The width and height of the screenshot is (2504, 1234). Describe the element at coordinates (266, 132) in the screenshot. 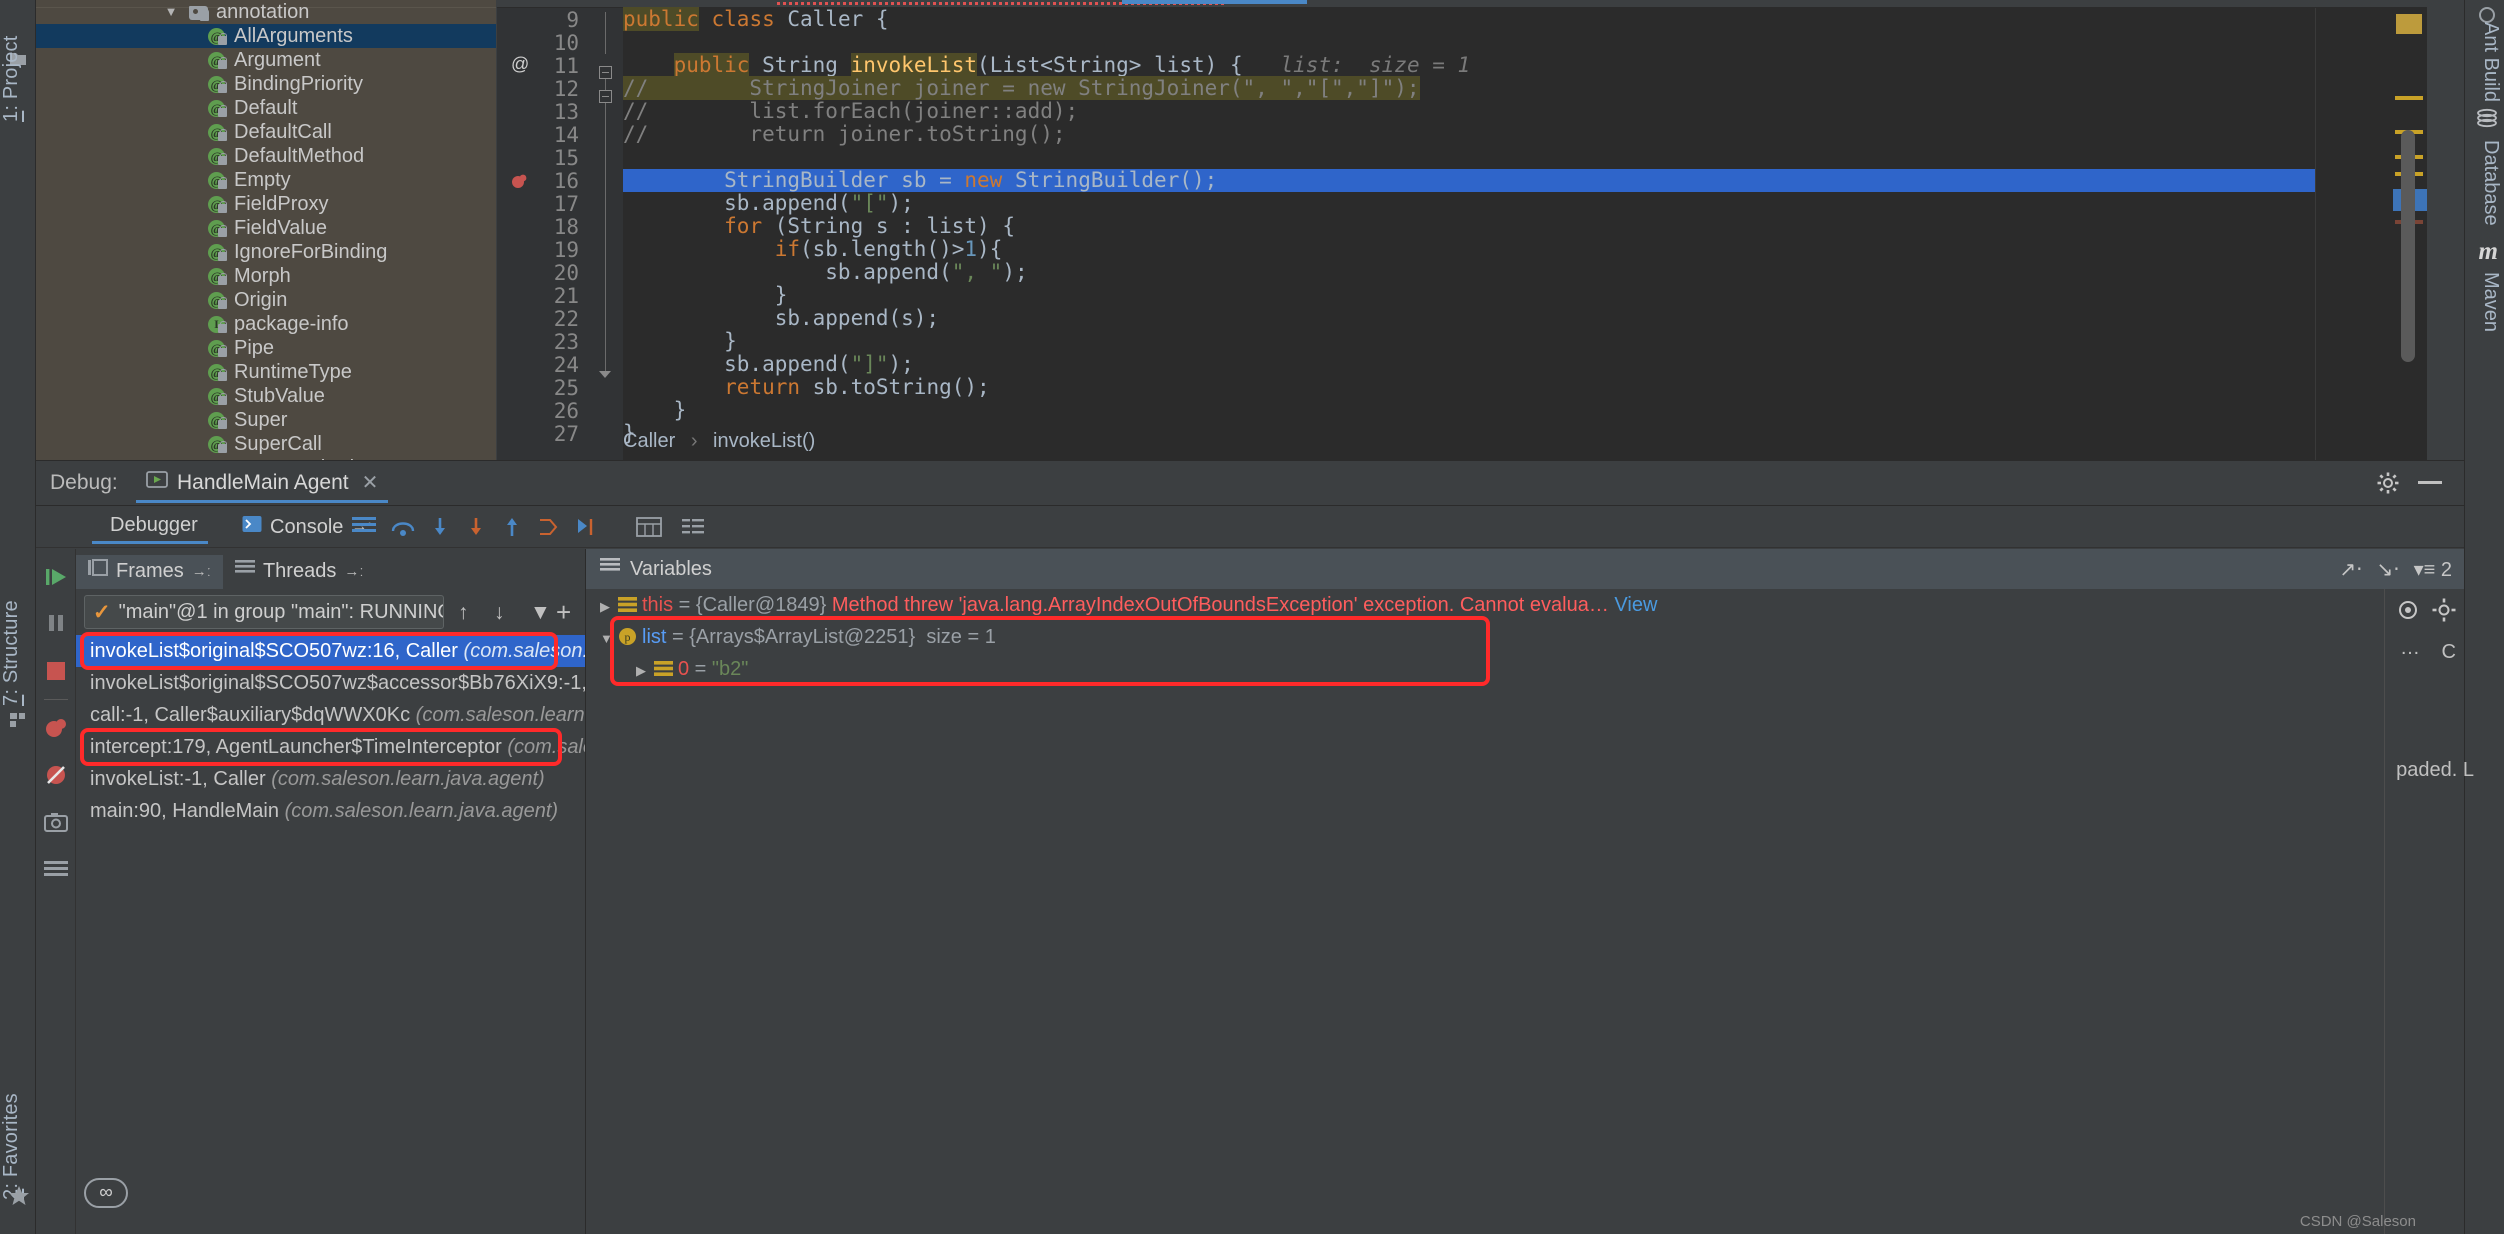

I see `tree-item-defaultcall: @ DefaultCall` at that location.